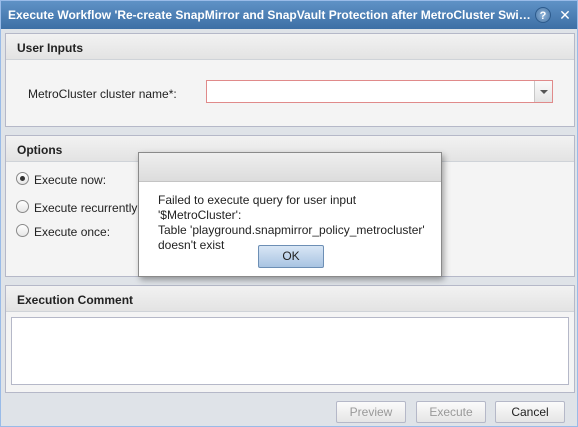 The width and height of the screenshot is (578, 427). What do you see at coordinates (290, 167) in the screenshot?
I see `error-dialog-header` at bounding box center [290, 167].